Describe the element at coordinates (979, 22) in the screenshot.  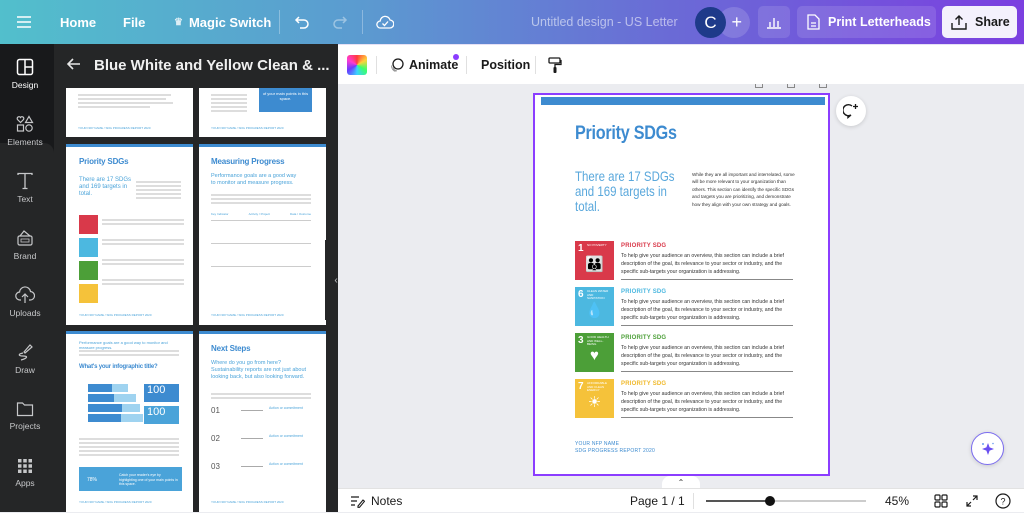
I see `share-button: Share` at that location.